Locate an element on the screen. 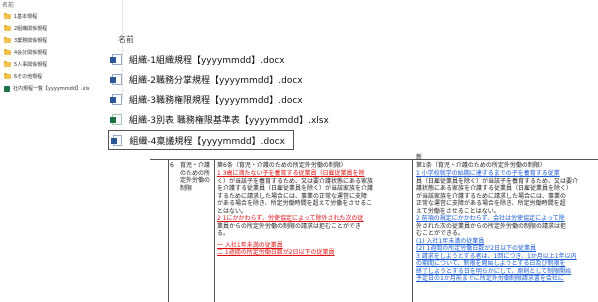  old-line: 一 入社1年未満の従業員 is located at coordinates (250, 245).